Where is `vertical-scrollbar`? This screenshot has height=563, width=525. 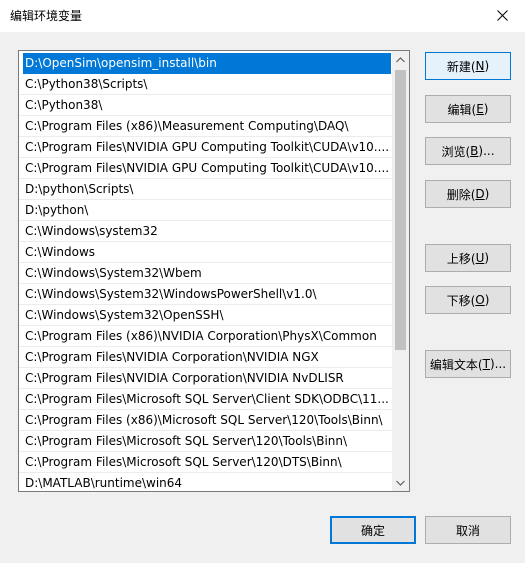
vertical-scrollbar is located at coordinates (400, 271).